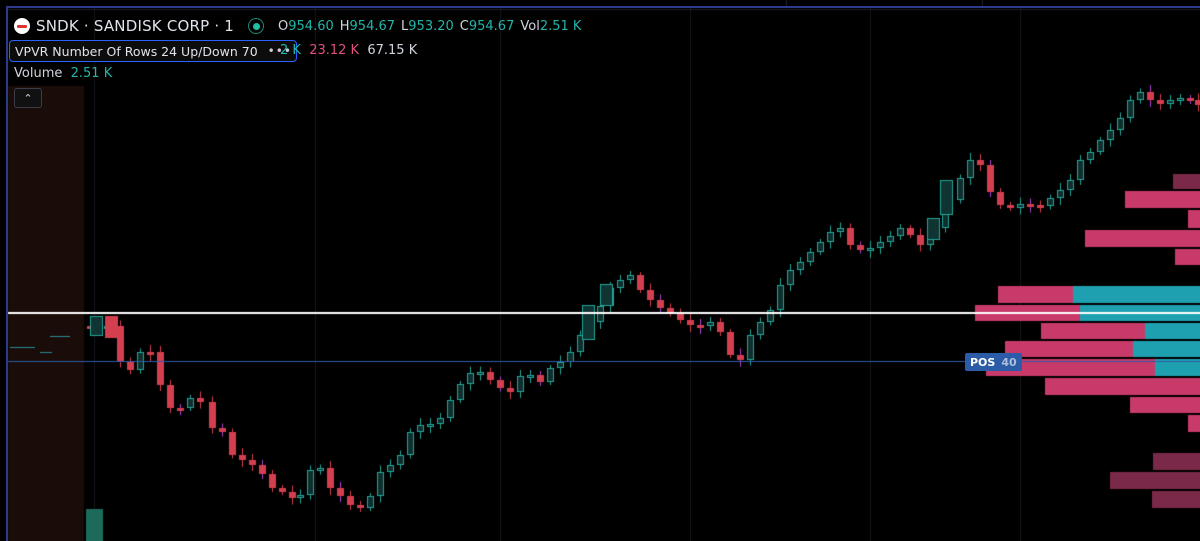 Image resolution: width=1200 pixels, height=541 pixels. Describe the element at coordinates (38, 73) in the screenshot. I see `volume-label: Volume` at that location.